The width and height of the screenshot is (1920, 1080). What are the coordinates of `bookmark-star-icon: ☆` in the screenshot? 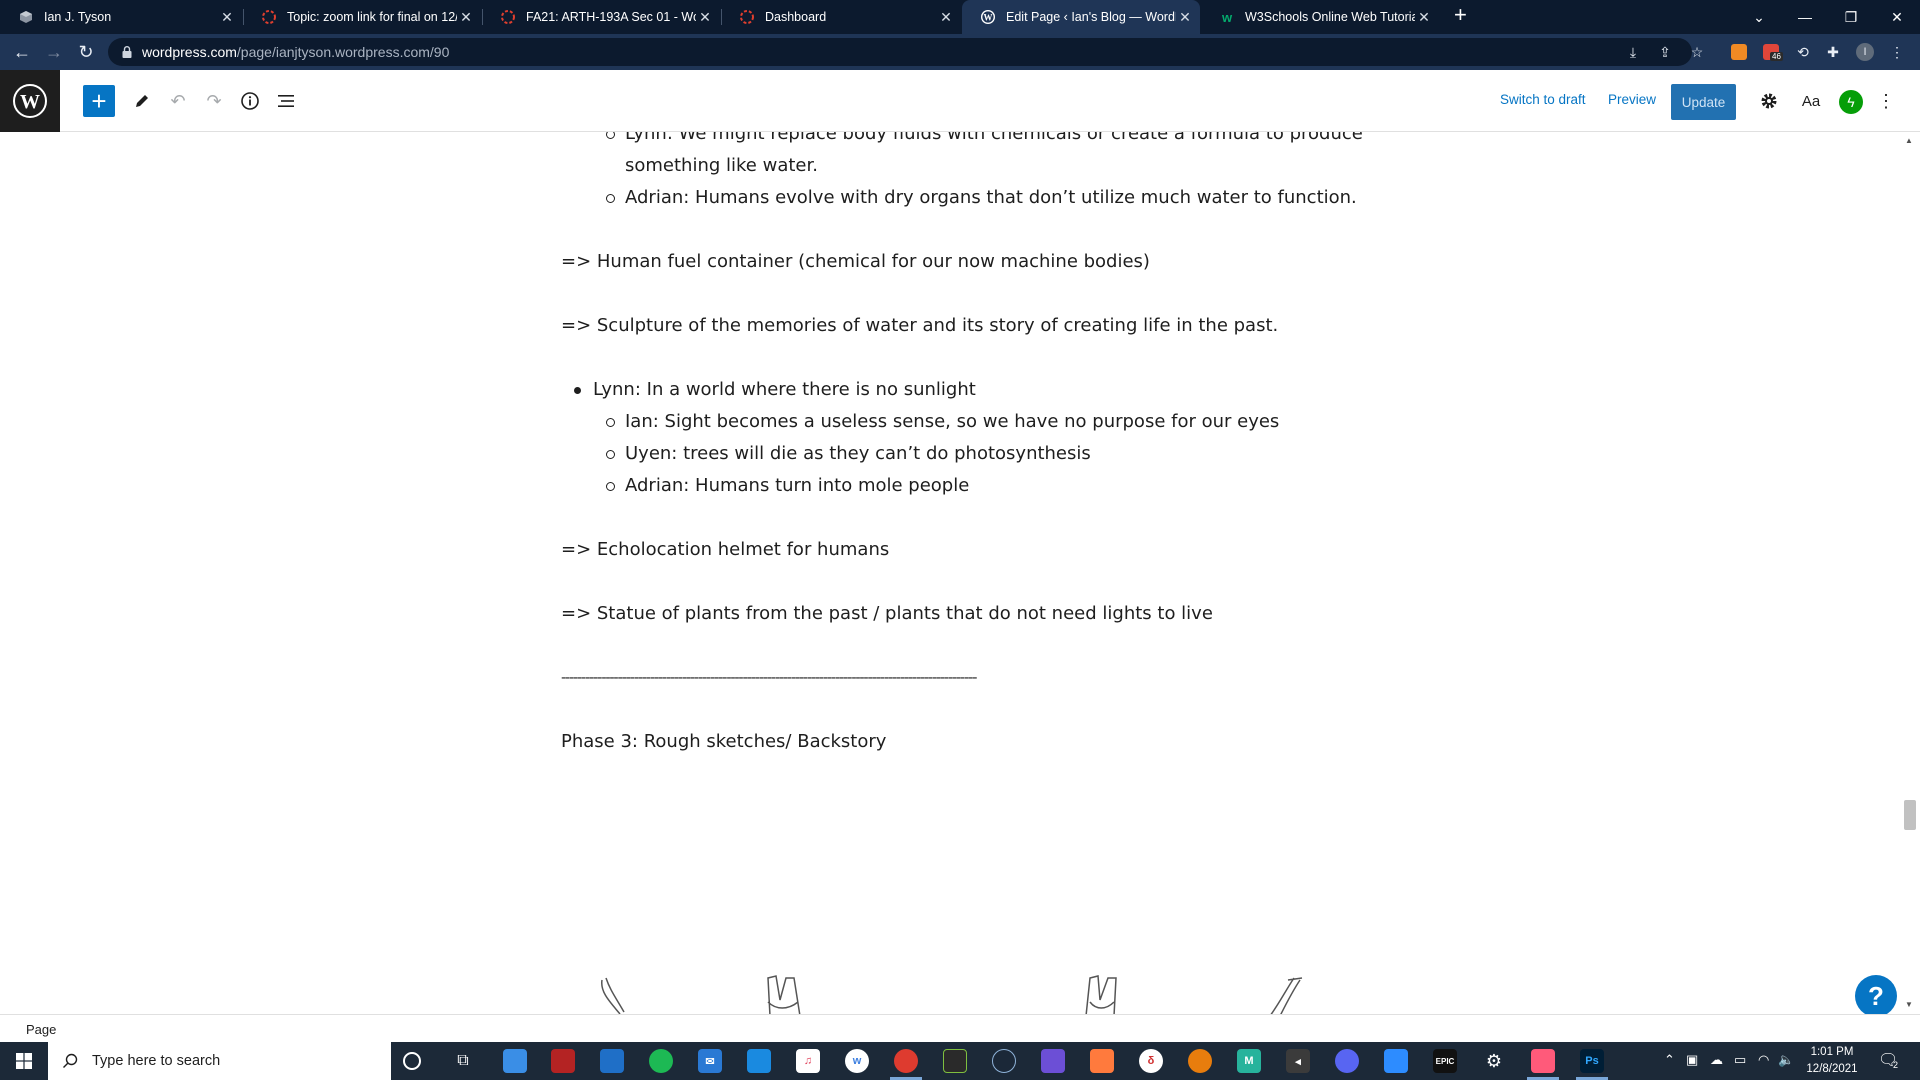 It's located at (1697, 52).